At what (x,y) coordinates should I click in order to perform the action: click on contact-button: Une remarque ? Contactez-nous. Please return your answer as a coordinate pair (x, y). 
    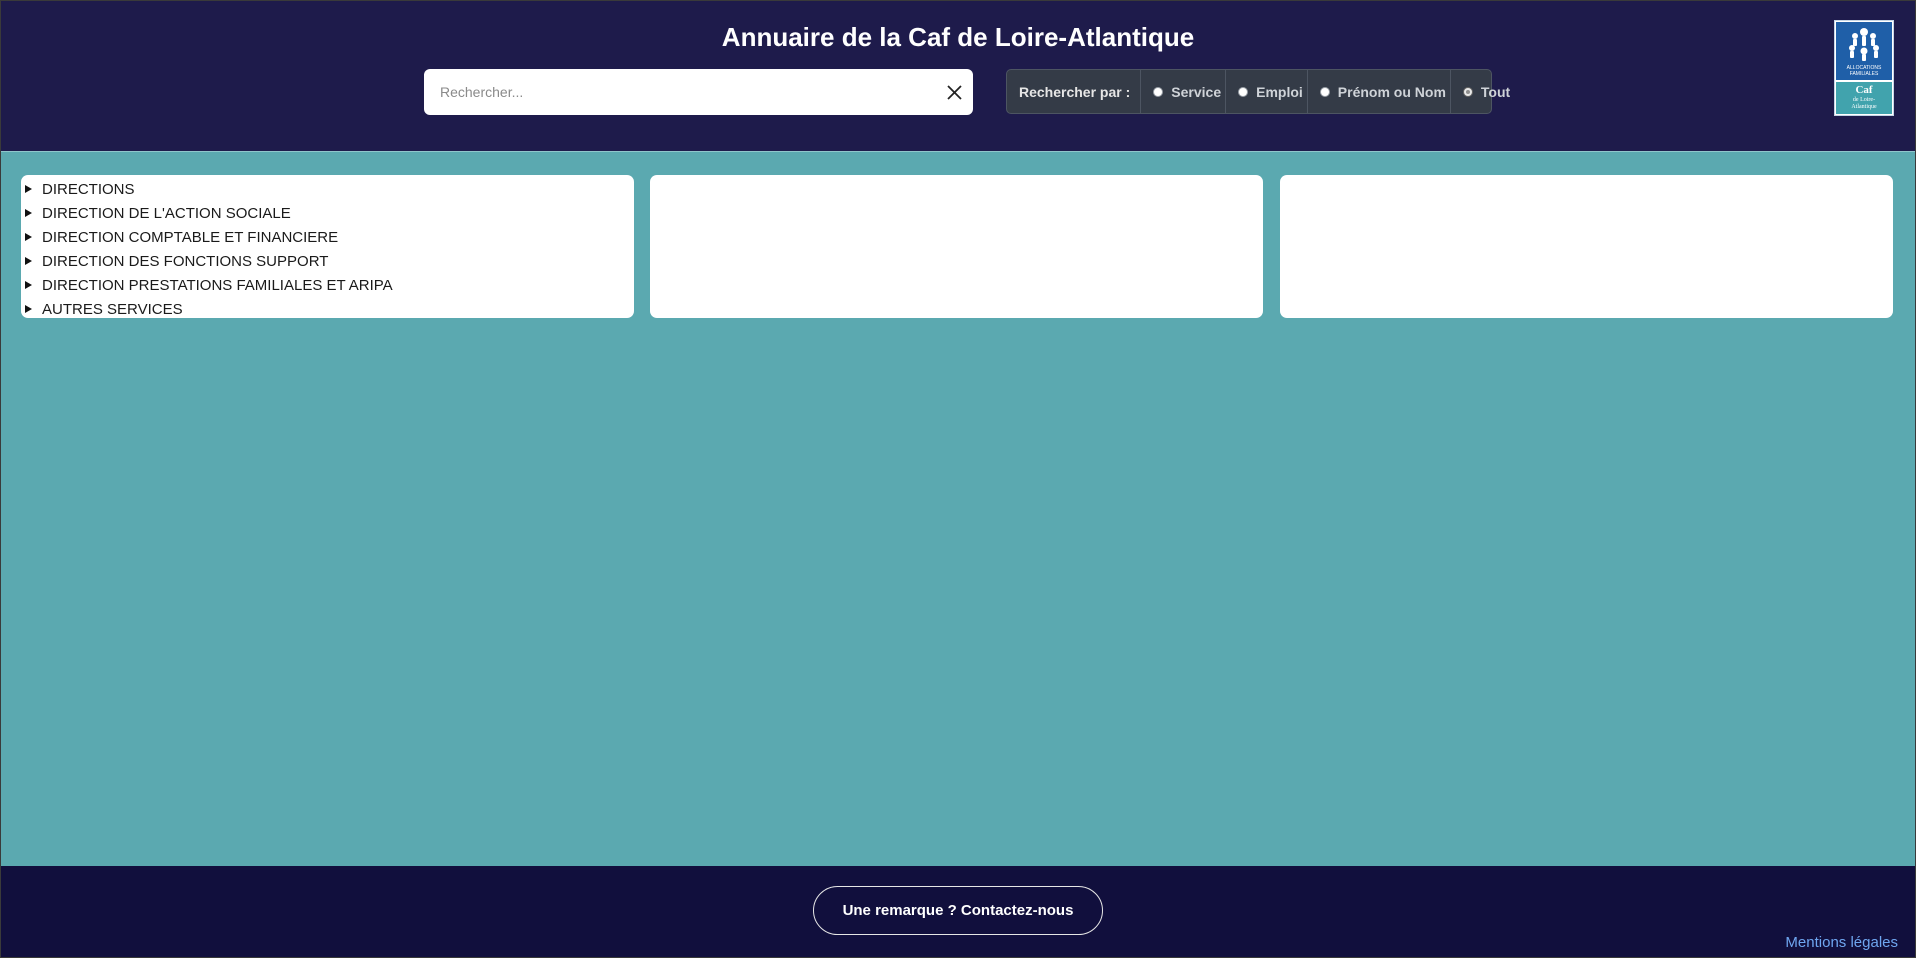
    Looking at the image, I should click on (958, 910).